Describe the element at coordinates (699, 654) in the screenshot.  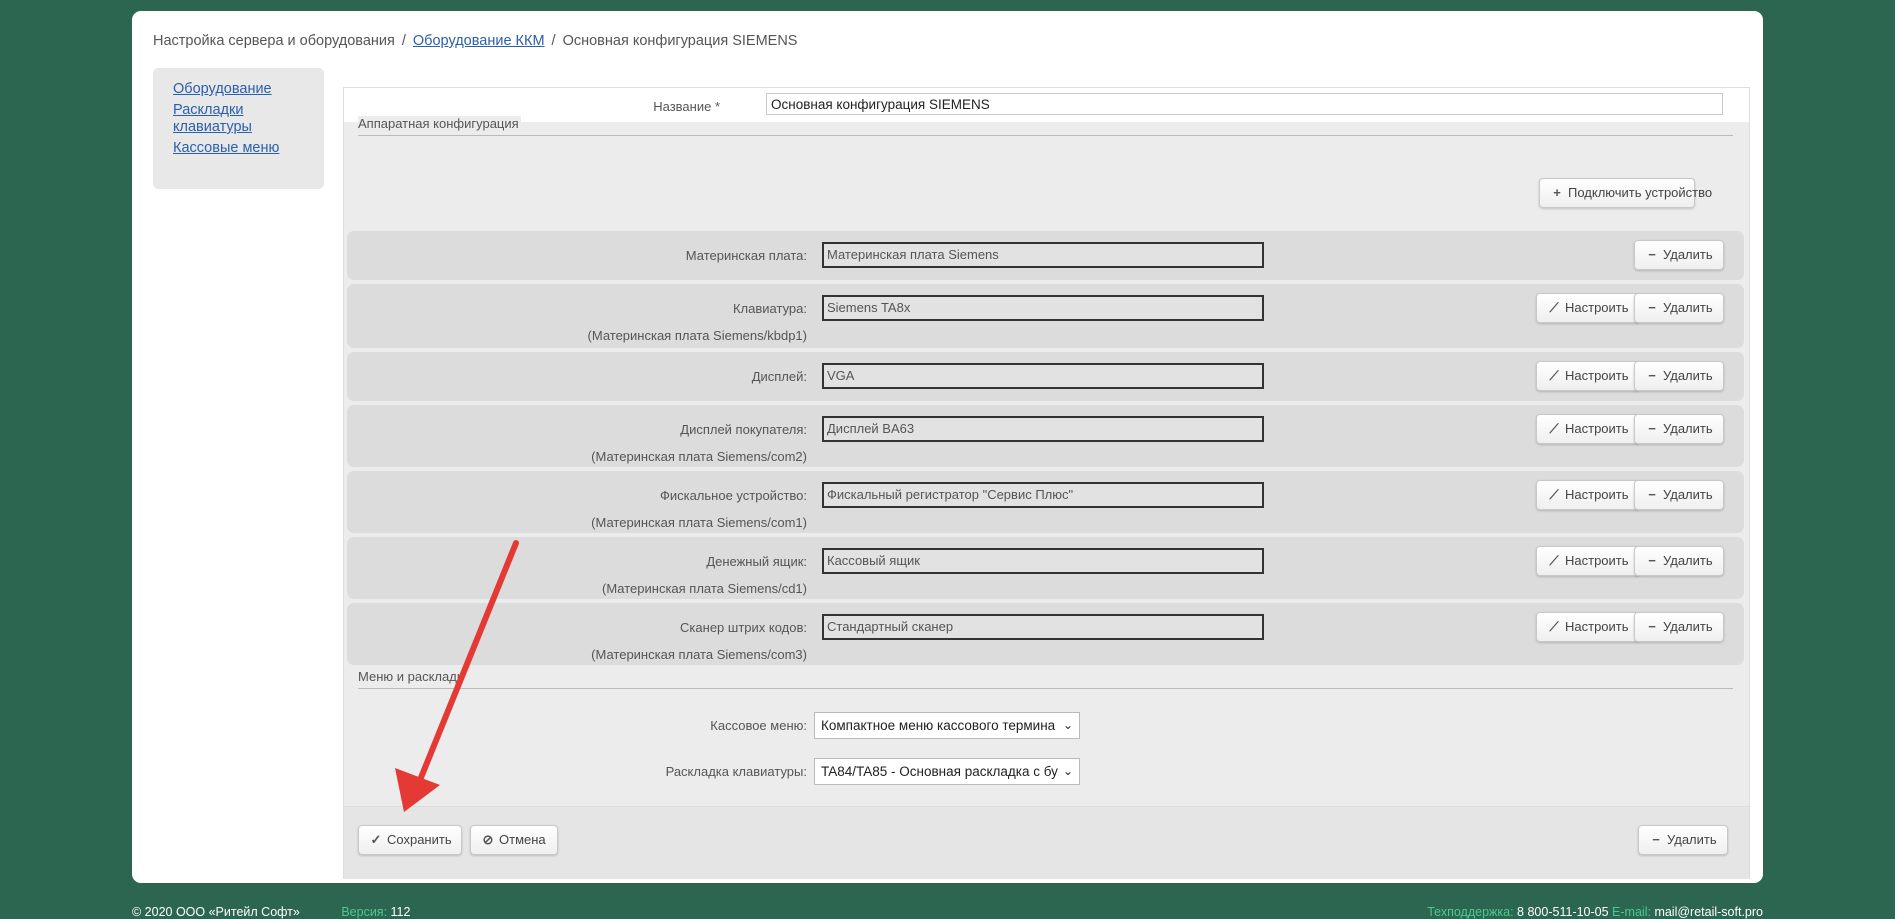
I see `device-port: (Материнская плата Siemens/com3)` at that location.